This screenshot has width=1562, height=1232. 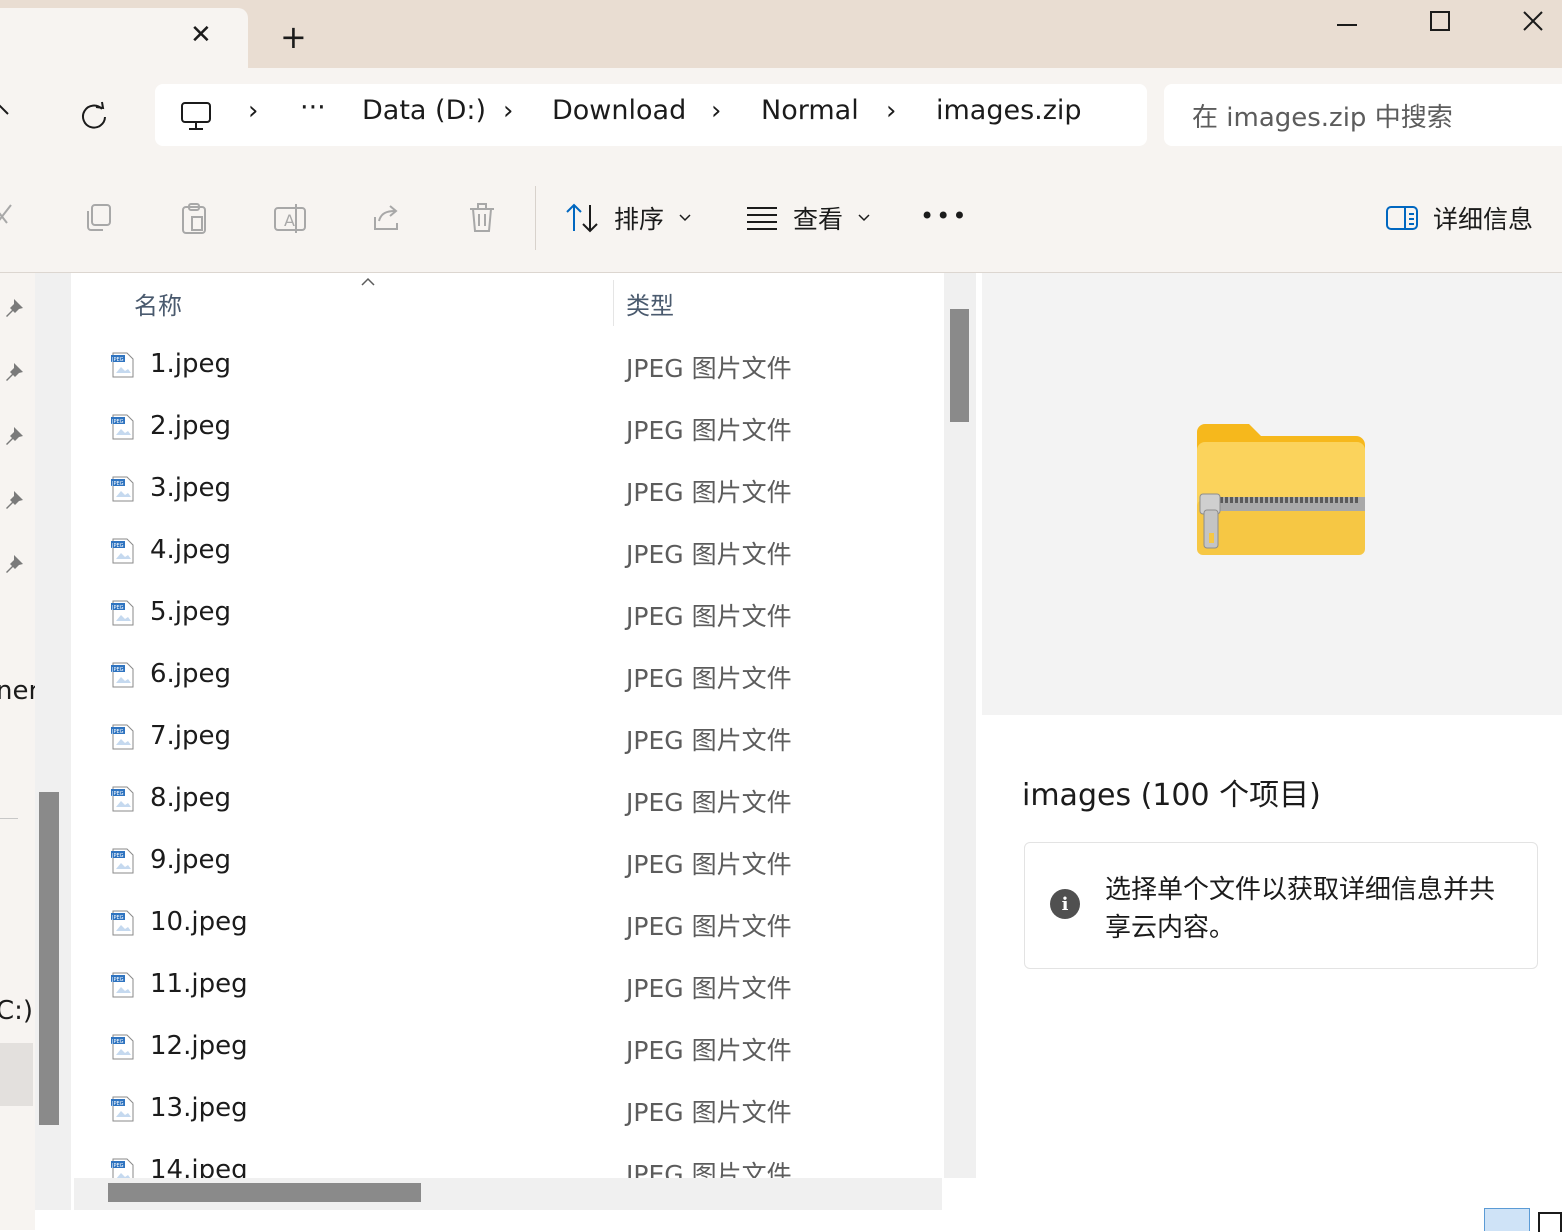 I want to click on file-row: JPEG 10.jpeg JPEG 图片文件, so click(x=508, y=924).